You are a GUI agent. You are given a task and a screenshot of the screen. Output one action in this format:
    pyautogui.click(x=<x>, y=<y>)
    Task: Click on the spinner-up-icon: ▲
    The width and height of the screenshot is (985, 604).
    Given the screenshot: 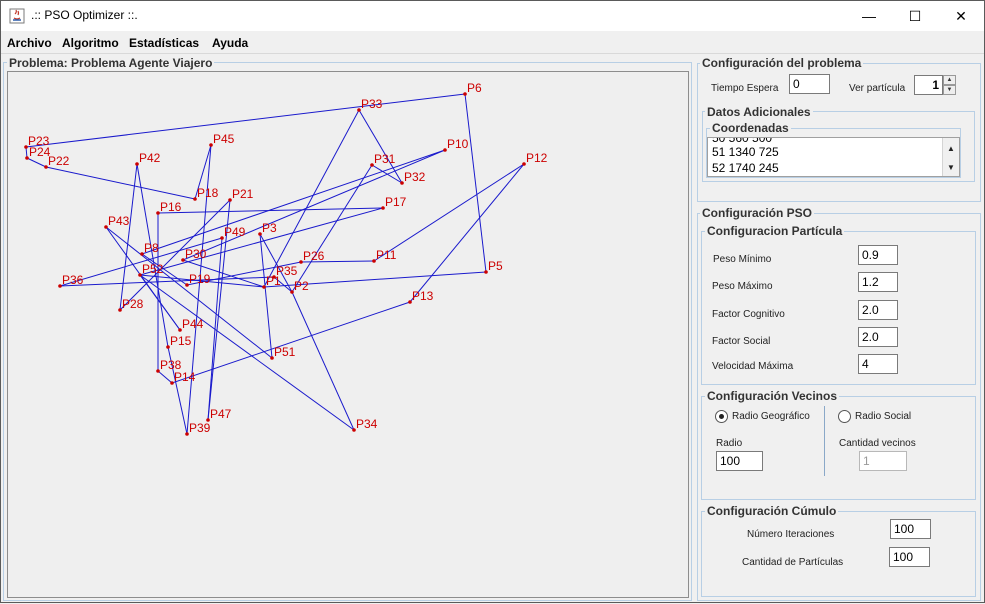 What is the action you would take?
    pyautogui.click(x=949, y=80)
    